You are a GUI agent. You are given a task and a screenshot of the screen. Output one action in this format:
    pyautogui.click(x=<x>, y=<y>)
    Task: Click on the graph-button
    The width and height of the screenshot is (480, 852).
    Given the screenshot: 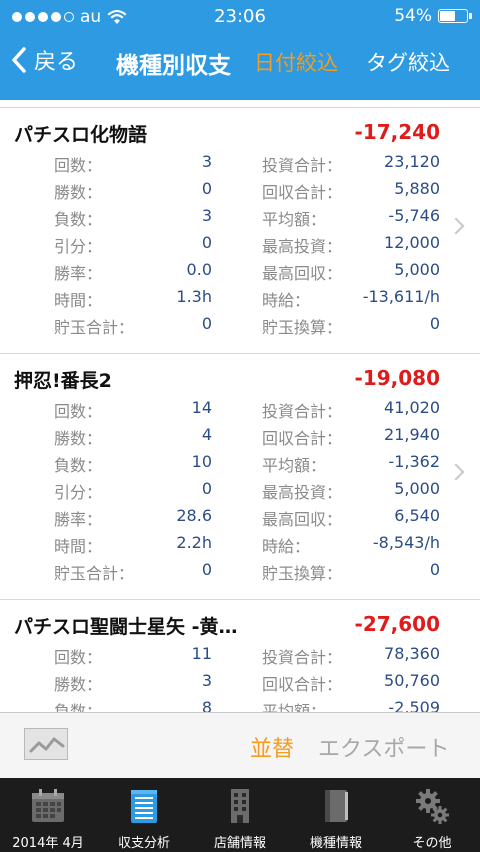 What is the action you would take?
    pyautogui.click(x=46, y=744)
    